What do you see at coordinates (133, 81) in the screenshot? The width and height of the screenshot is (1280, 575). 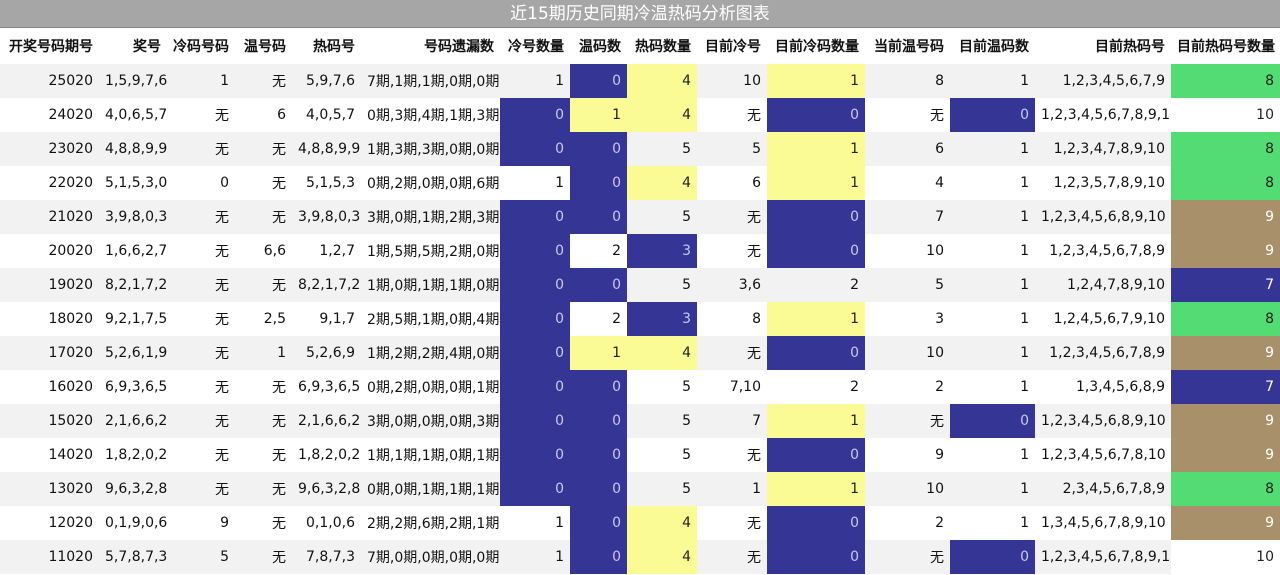 I see `table-cell: 1,5,9,7,6` at bounding box center [133, 81].